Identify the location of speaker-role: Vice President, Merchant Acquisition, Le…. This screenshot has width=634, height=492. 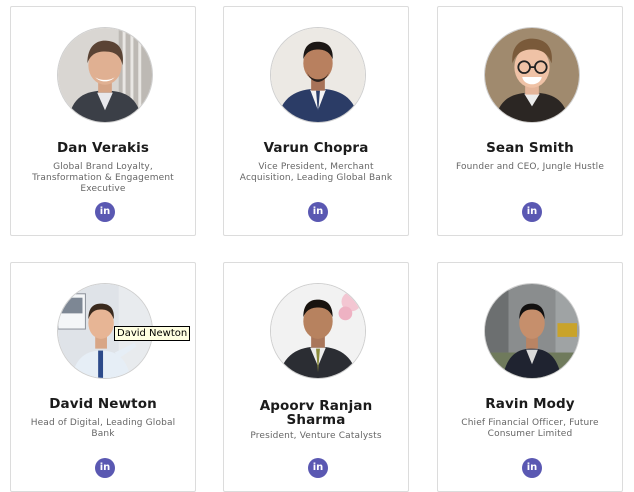
(316, 172).